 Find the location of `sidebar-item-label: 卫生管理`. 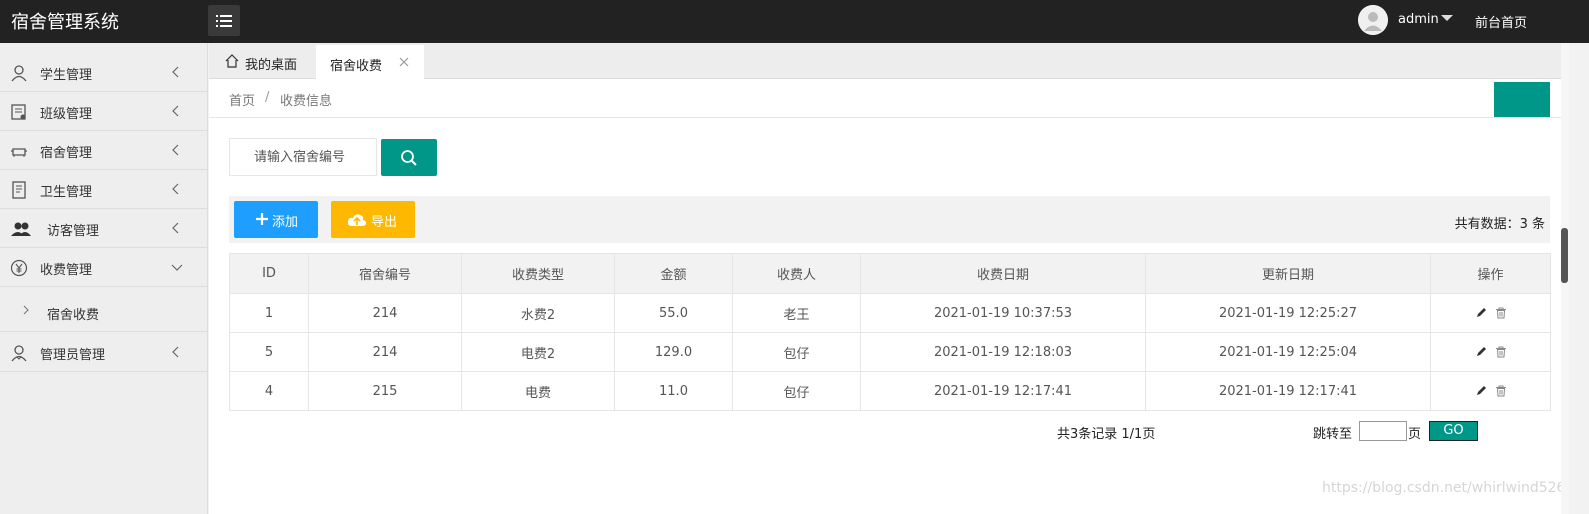

sidebar-item-label: 卫生管理 is located at coordinates (66, 192).